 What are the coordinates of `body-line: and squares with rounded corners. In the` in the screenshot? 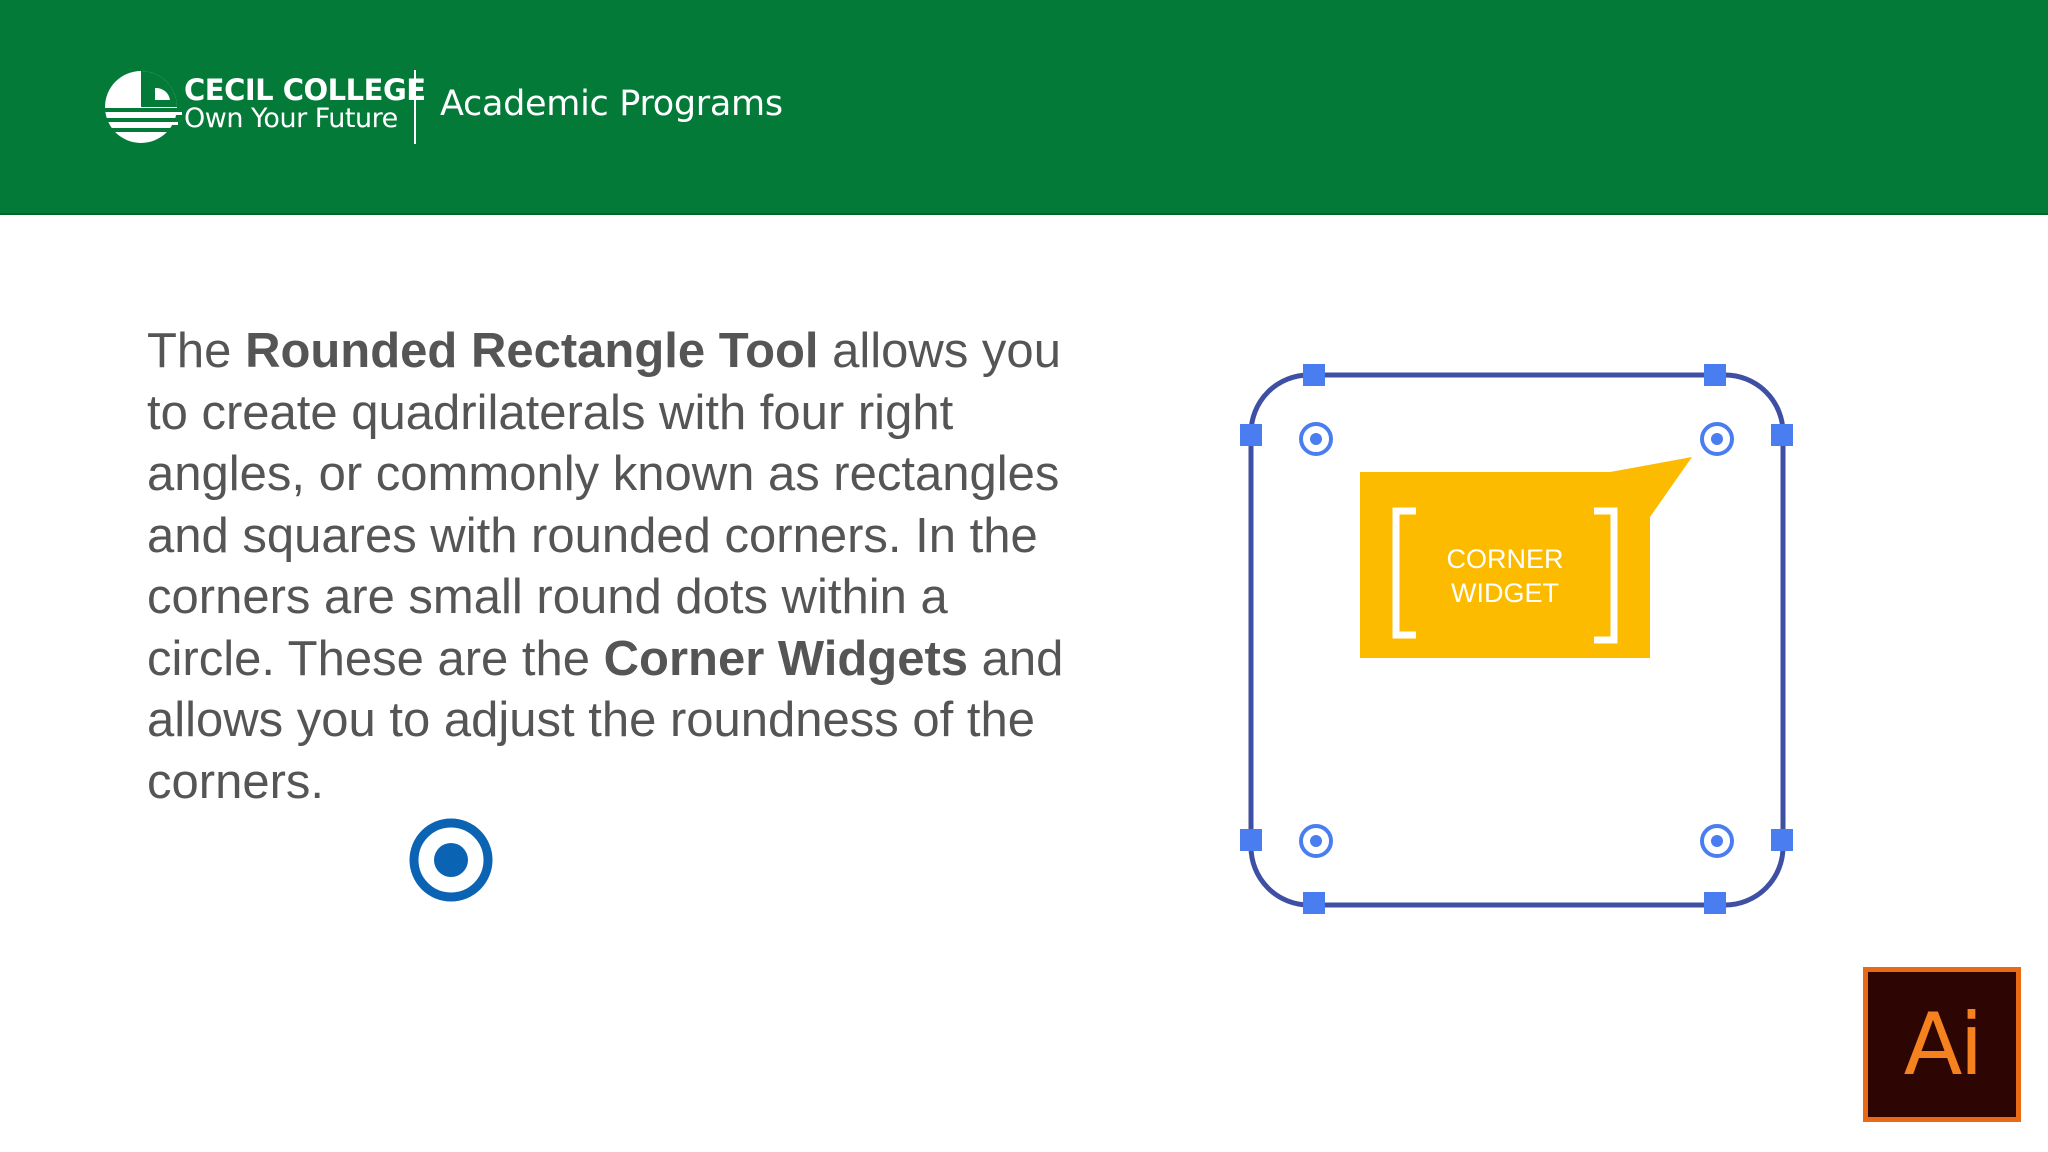 It's located at (592, 535).